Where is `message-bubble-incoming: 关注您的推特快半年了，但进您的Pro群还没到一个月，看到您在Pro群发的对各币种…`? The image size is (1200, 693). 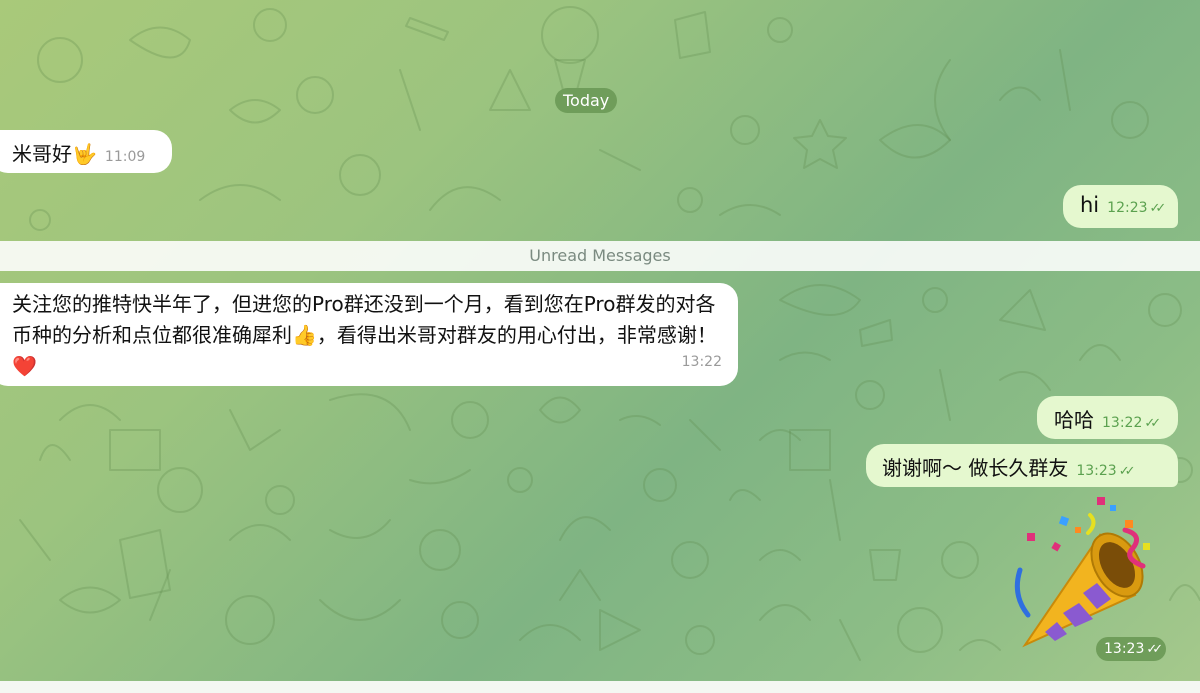
message-bubble-incoming: 关注您的推特快半年了，但进您的Pro群还没到一个月，看到您在Pro群发的对各币种… is located at coordinates (369, 334).